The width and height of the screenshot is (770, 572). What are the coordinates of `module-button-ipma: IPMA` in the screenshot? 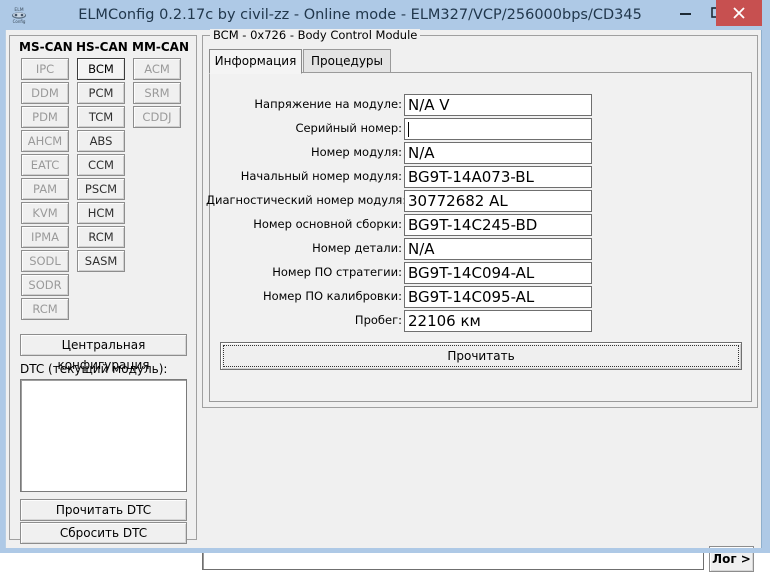 It's located at (45, 237).